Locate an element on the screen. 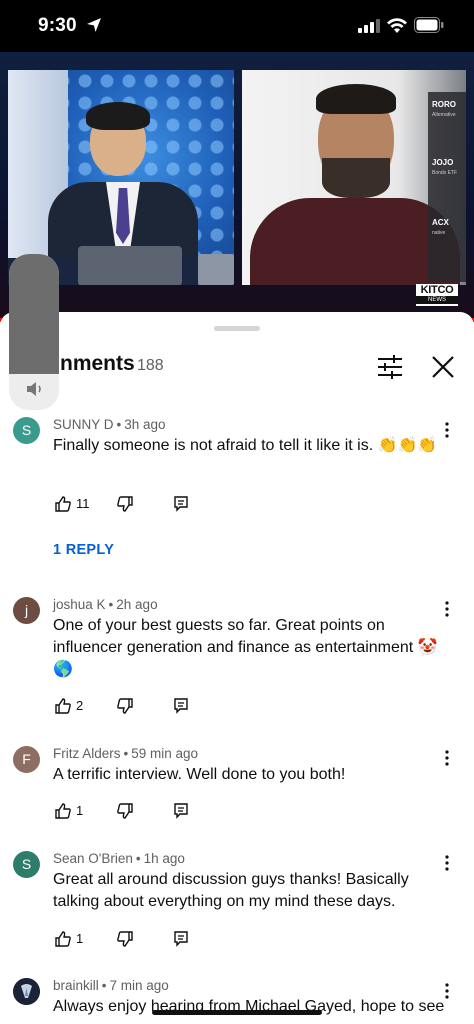 This screenshot has height=1024, width=474. view-replies-link: 1 REPLY is located at coordinates (83, 550).